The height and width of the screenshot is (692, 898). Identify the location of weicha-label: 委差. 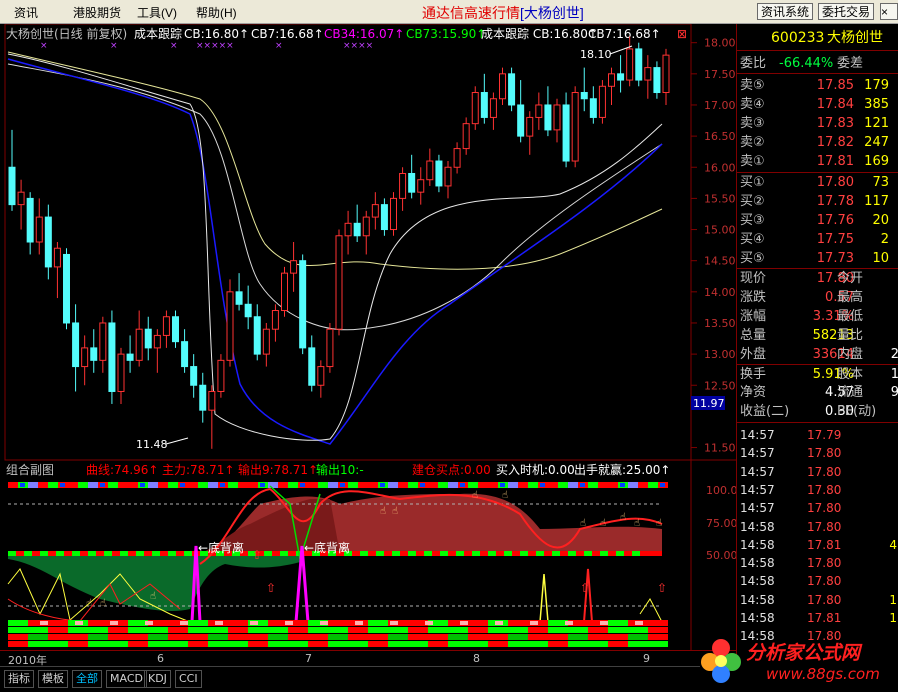
(850, 63).